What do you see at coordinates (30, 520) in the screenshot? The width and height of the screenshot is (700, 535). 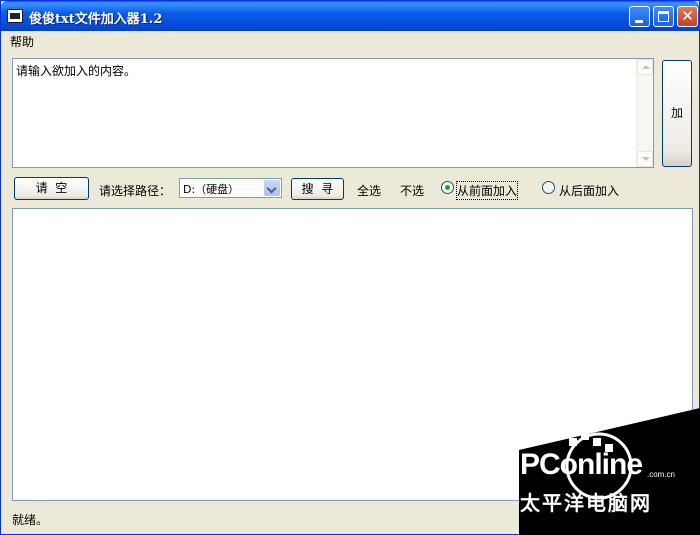 I see `status-bar-text: 就绪。` at bounding box center [30, 520].